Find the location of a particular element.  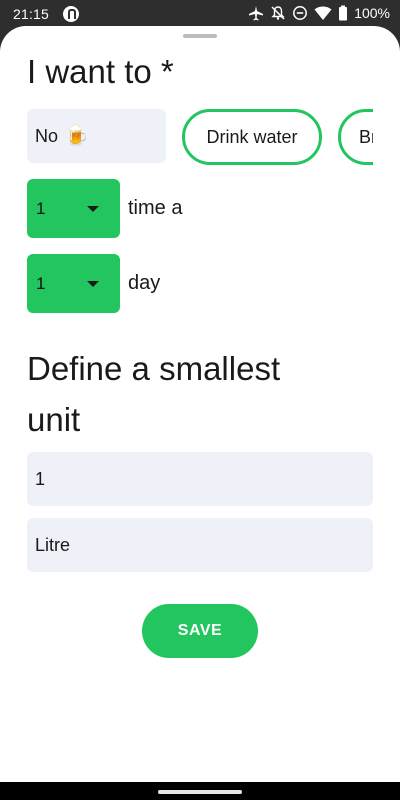

navigation-bar is located at coordinates (200, 791).